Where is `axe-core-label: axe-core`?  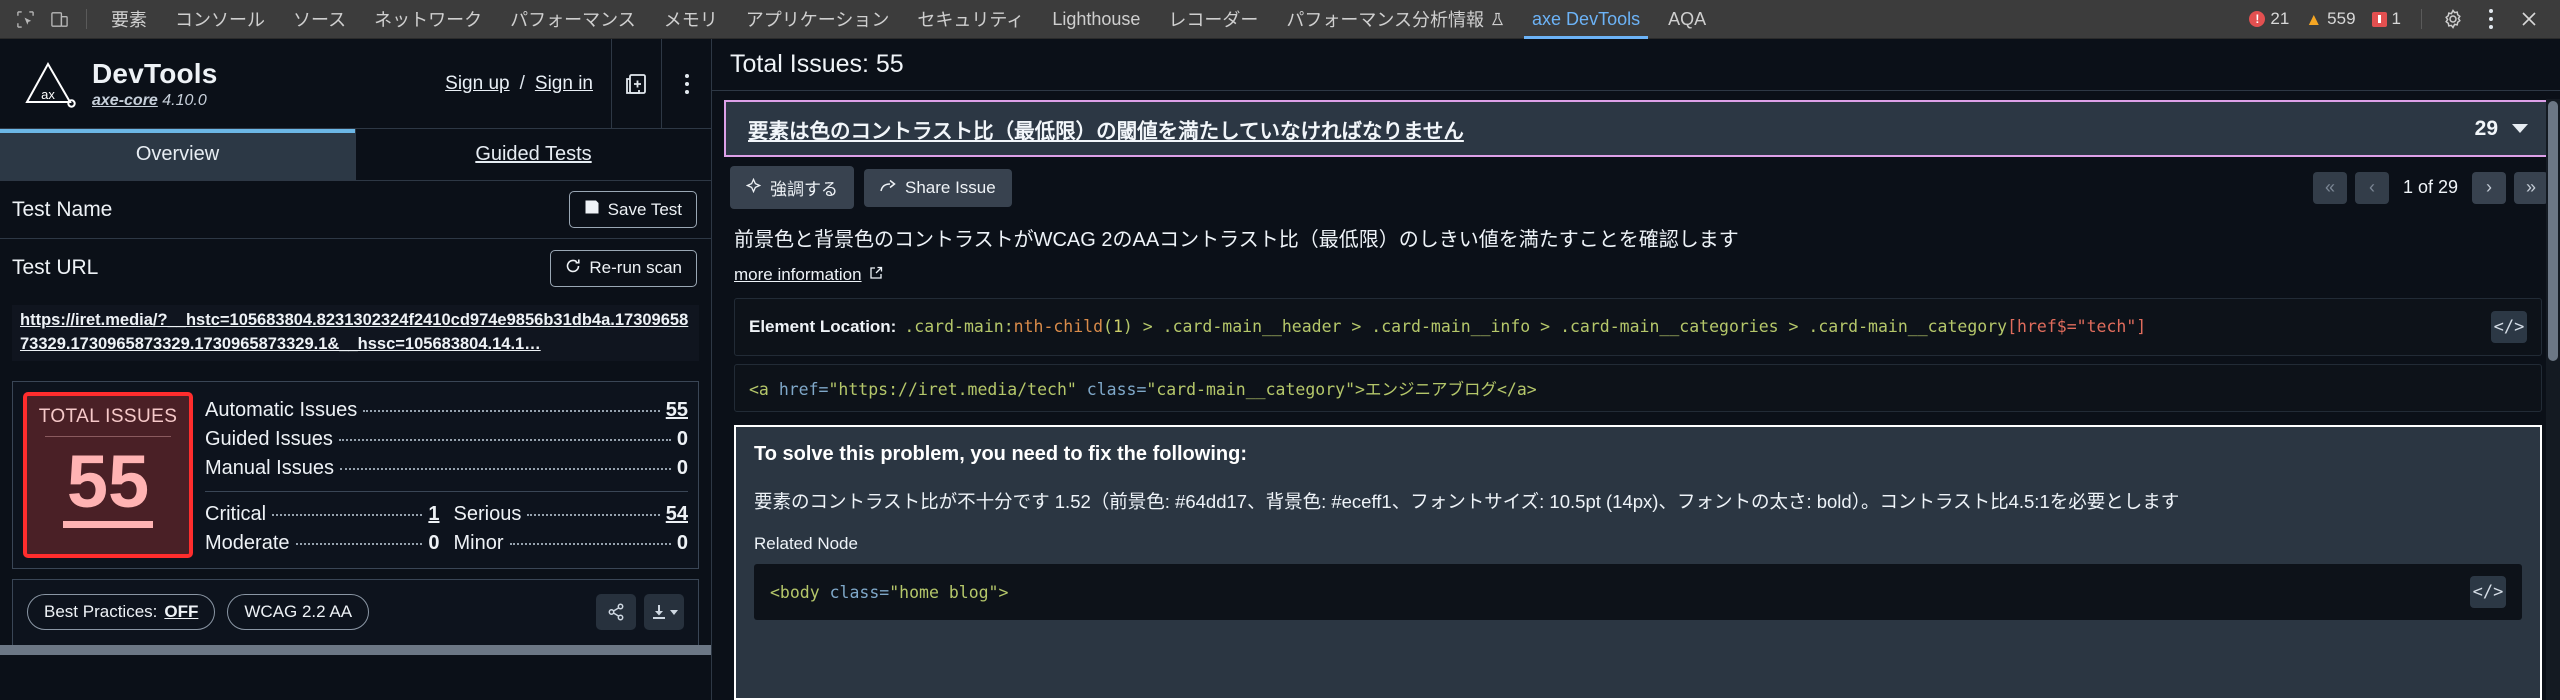
axe-core-label: axe-core is located at coordinates (125, 100).